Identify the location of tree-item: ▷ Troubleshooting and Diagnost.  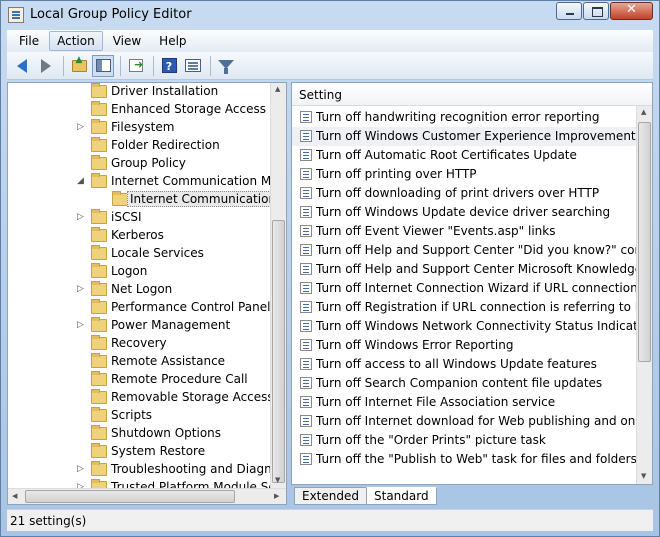
(139, 470).